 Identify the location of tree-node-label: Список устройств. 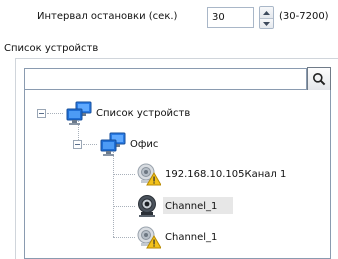
(143, 113).